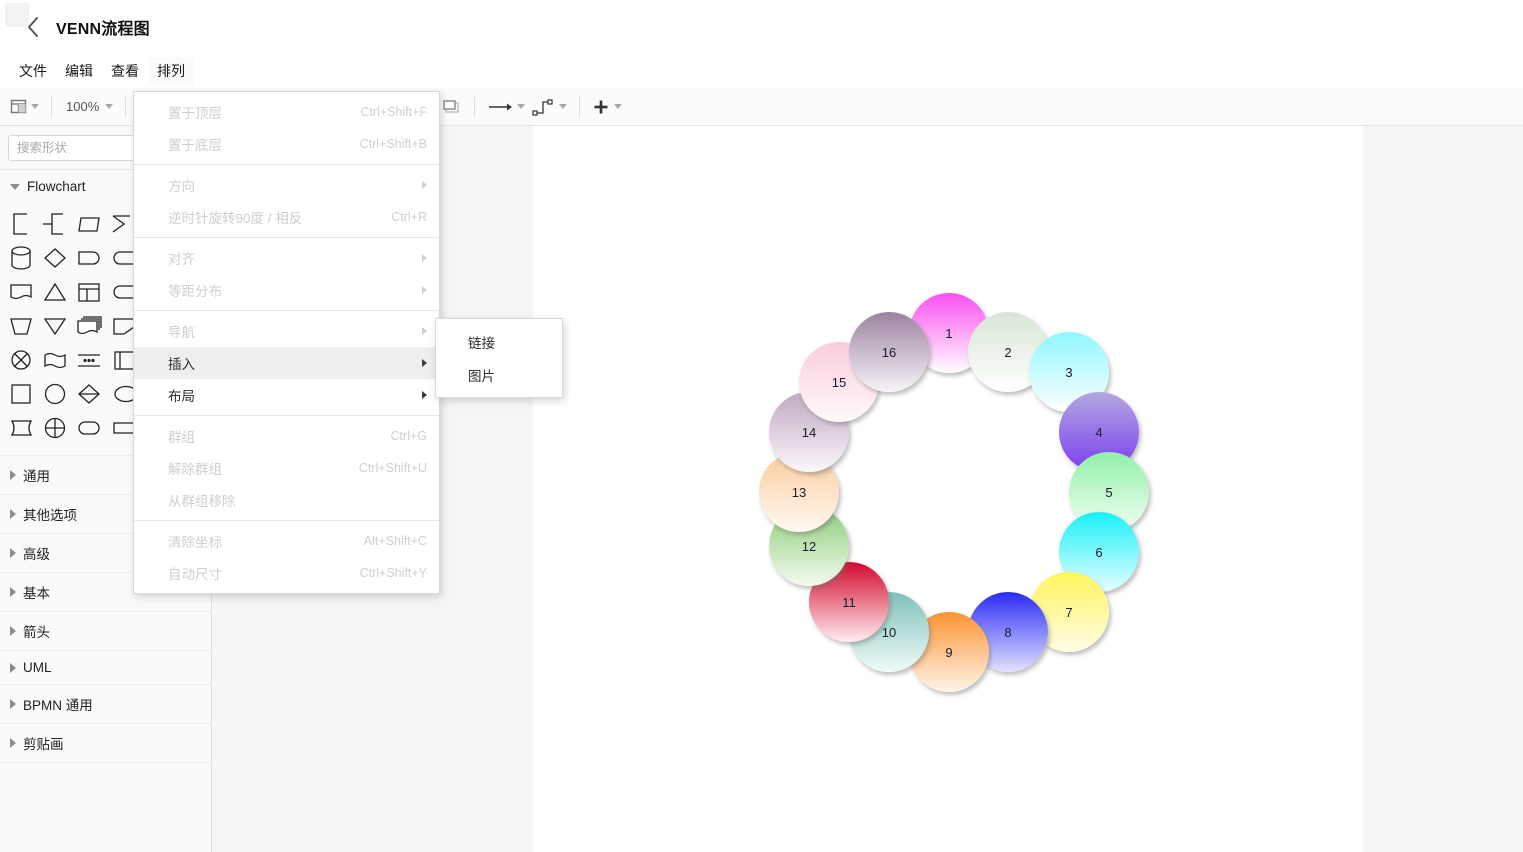  I want to click on menu-rotate: 逆时针旋转90度 / 相反 Ctrl+R, so click(286, 217).